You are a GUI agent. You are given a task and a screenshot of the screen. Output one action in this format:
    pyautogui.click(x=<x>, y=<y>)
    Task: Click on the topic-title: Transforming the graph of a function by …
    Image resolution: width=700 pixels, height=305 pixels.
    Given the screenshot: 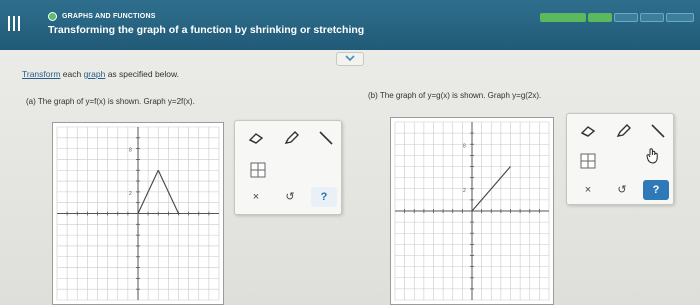 What is the action you would take?
    pyautogui.click(x=206, y=30)
    